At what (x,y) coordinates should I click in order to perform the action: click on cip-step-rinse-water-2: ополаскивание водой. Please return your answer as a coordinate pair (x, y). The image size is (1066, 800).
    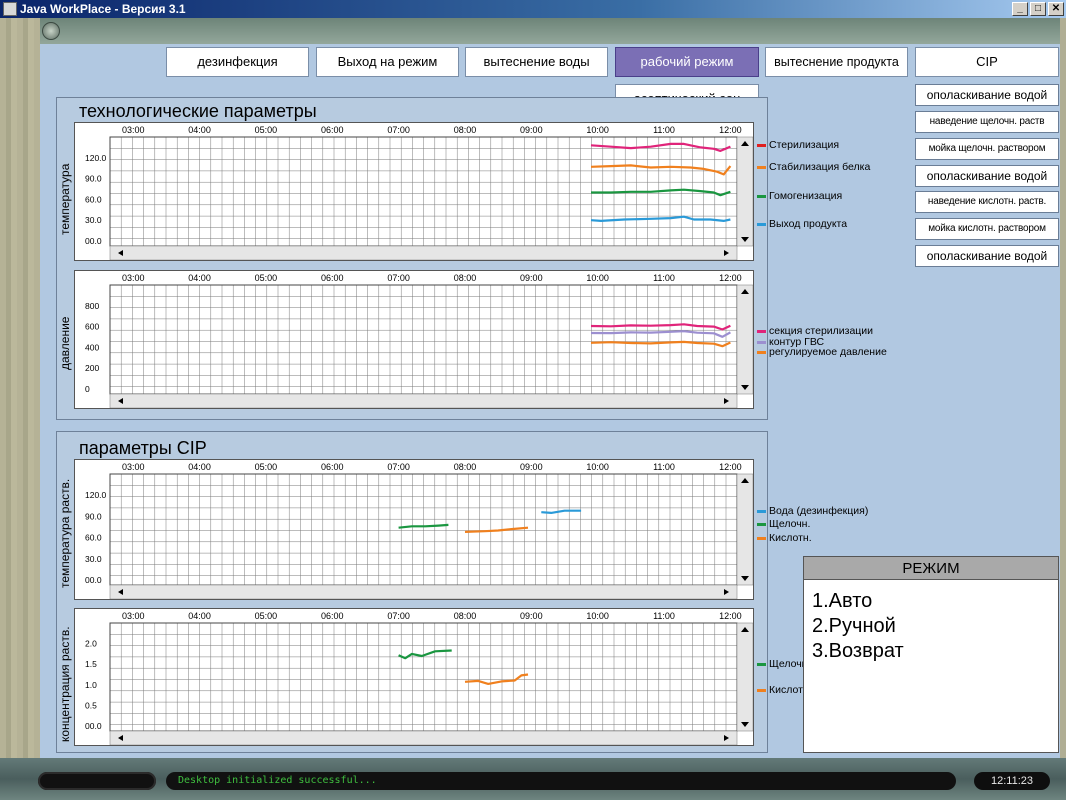
    Looking at the image, I should click on (987, 176).